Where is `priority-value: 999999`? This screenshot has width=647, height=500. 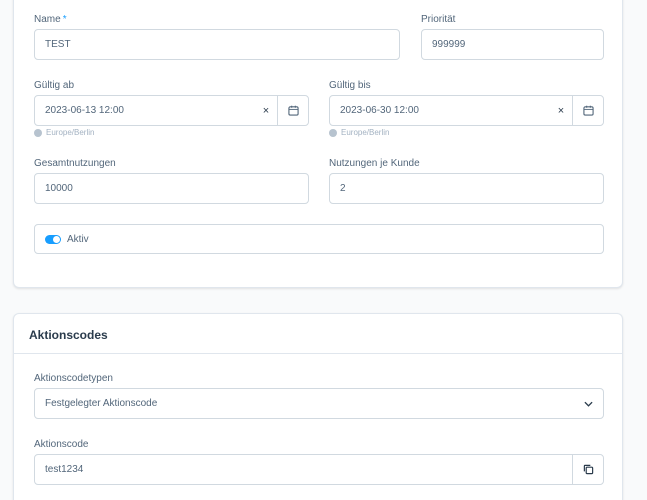
priority-value: 999999 is located at coordinates (449, 44).